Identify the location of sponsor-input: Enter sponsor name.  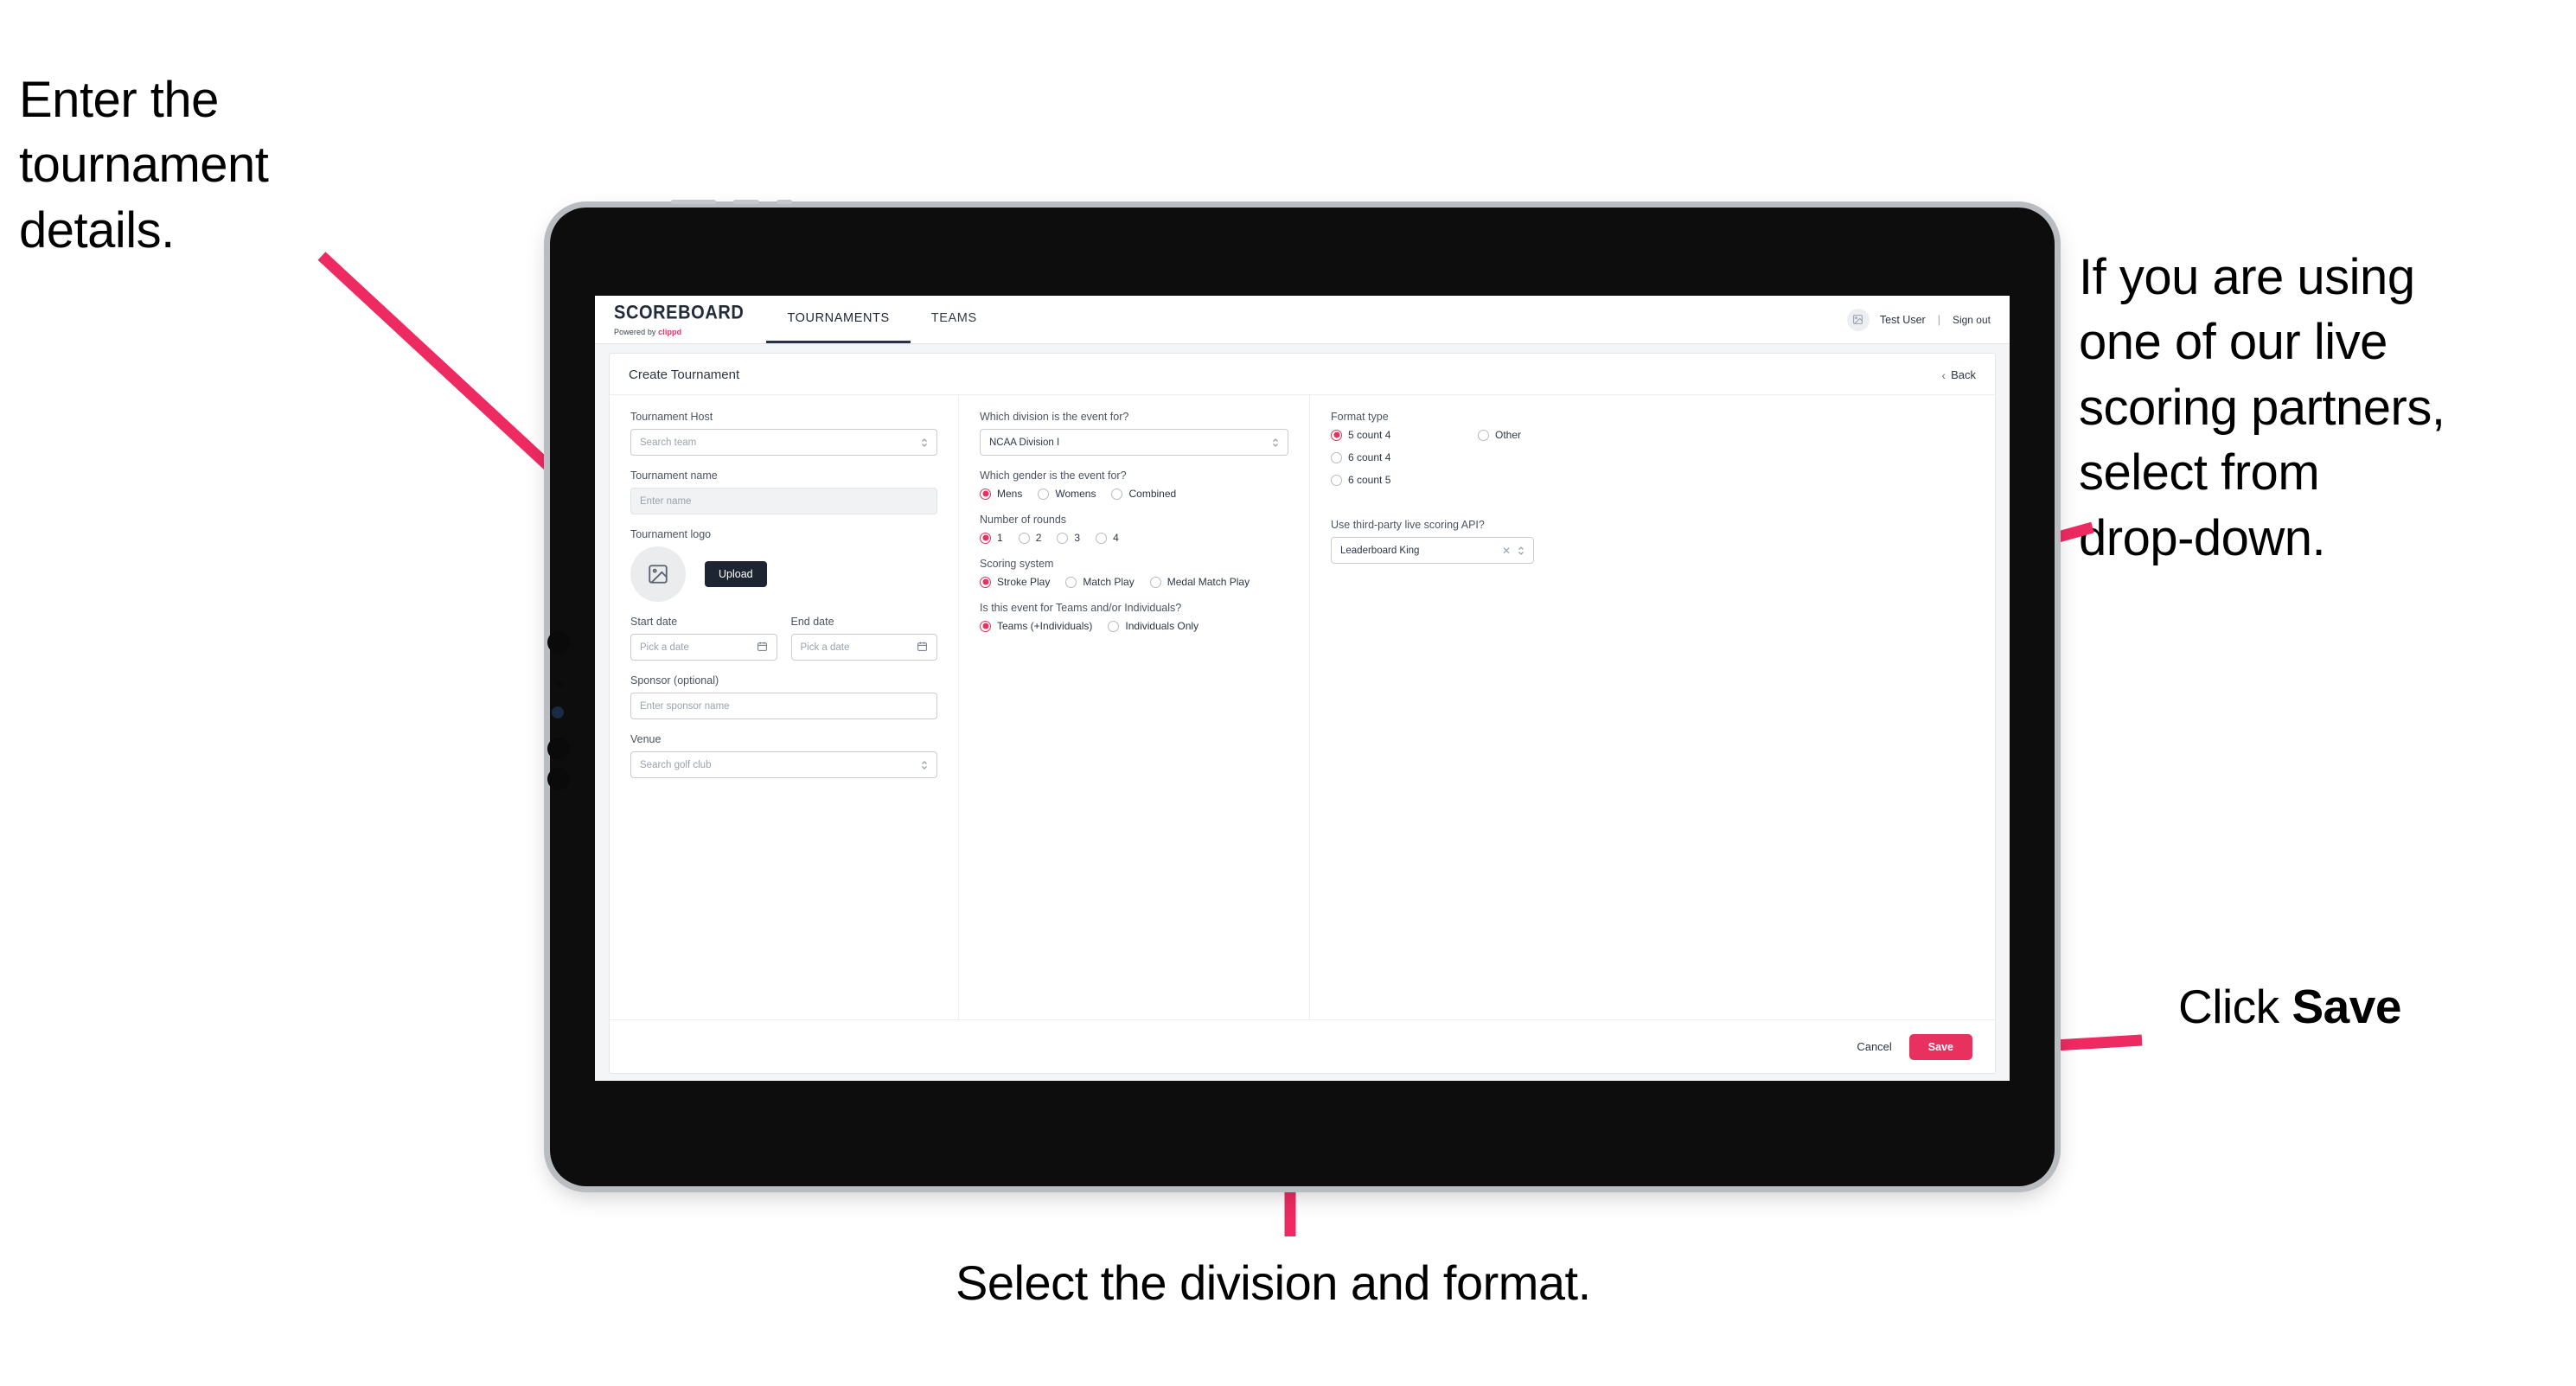
(784, 706).